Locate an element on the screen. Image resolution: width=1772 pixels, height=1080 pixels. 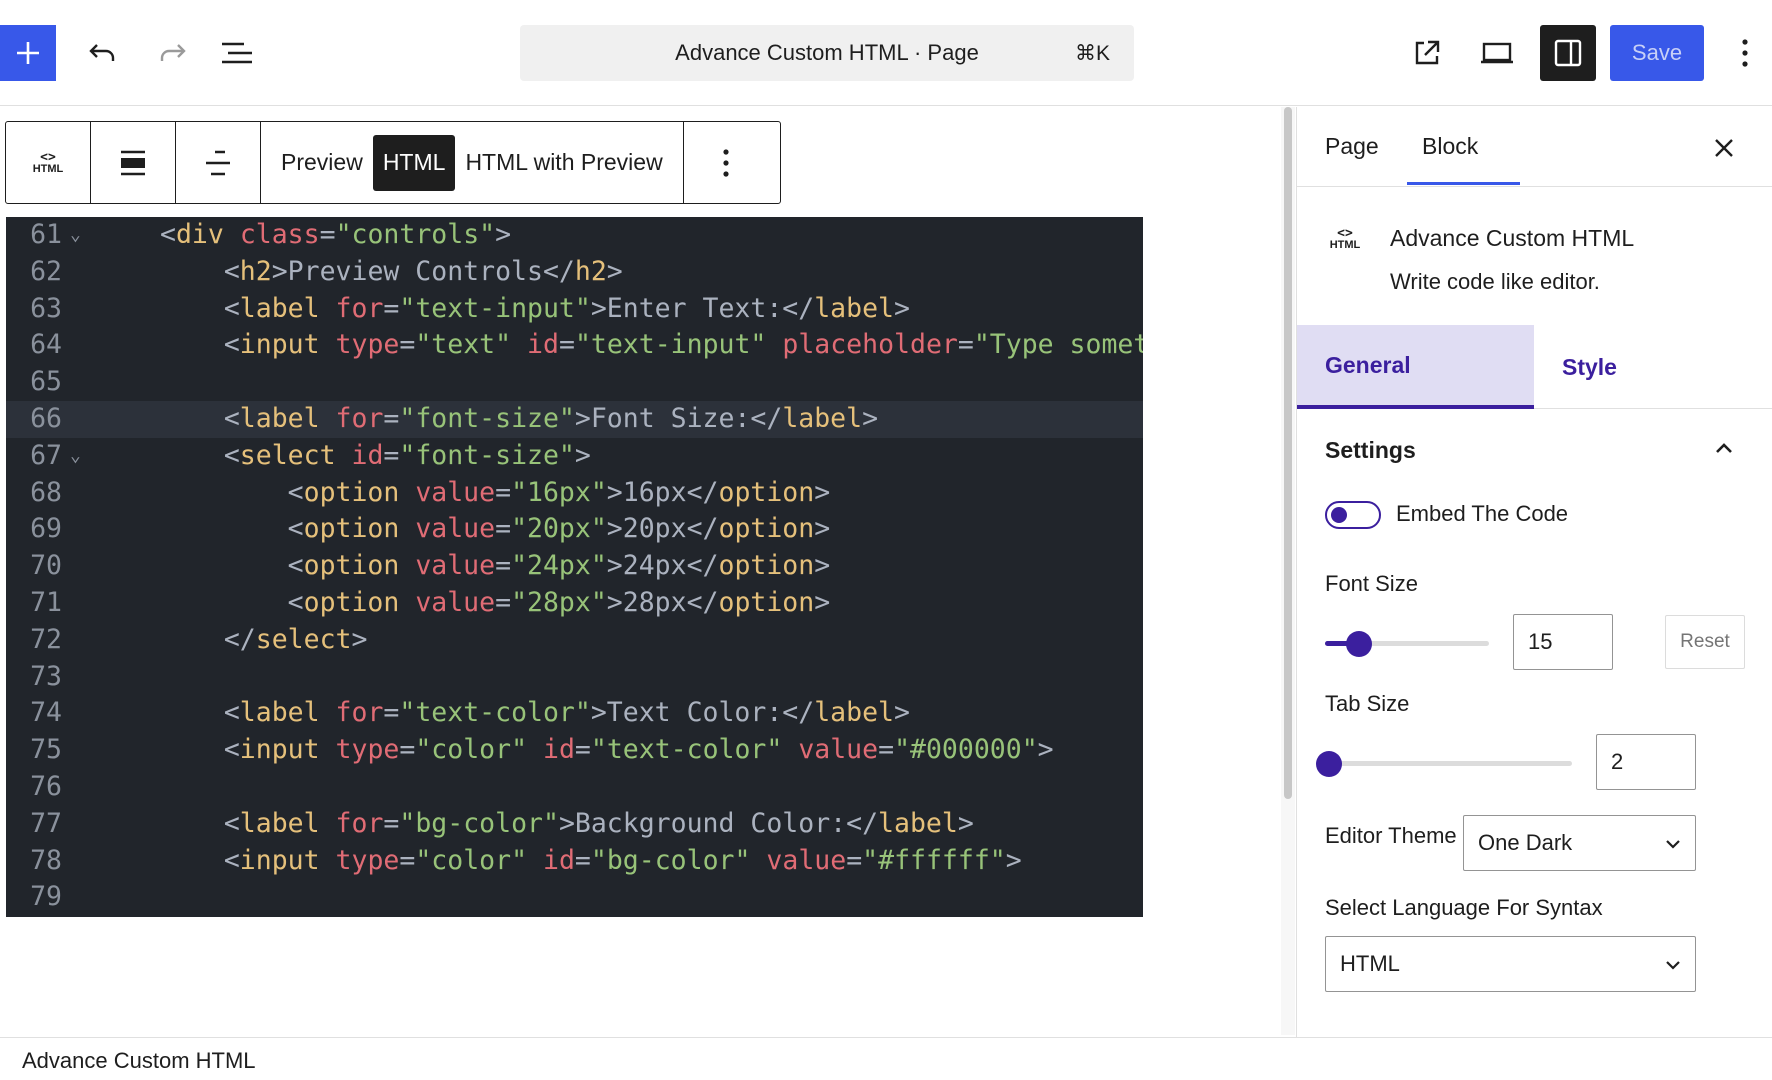
save-button: Save is located at coordinates (1657, 53).